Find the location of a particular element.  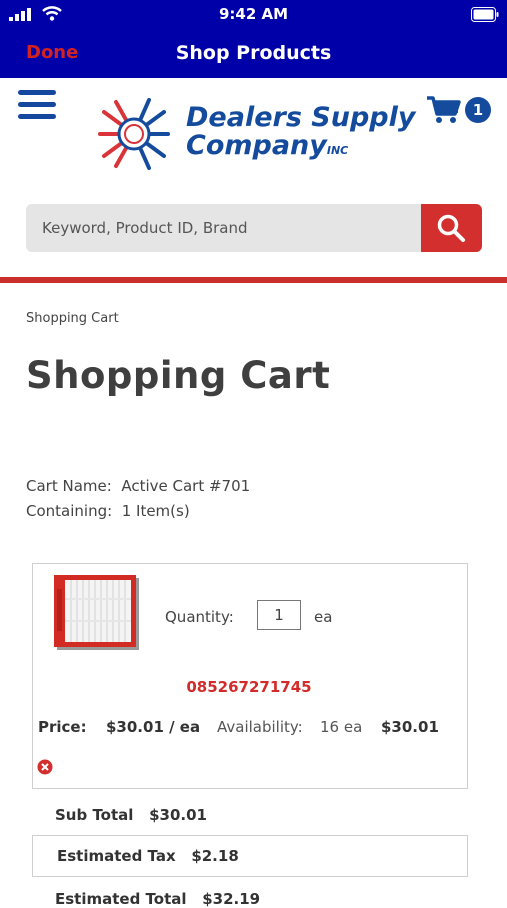

tax-row: Estimated Tax $2.18 is located at coordinates (148, 856).